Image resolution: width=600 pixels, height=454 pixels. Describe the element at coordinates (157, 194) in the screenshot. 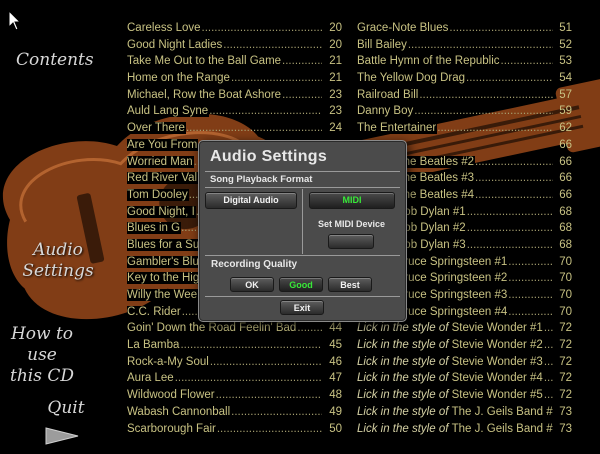

I see `song-name: Tom Dooley` at that location.